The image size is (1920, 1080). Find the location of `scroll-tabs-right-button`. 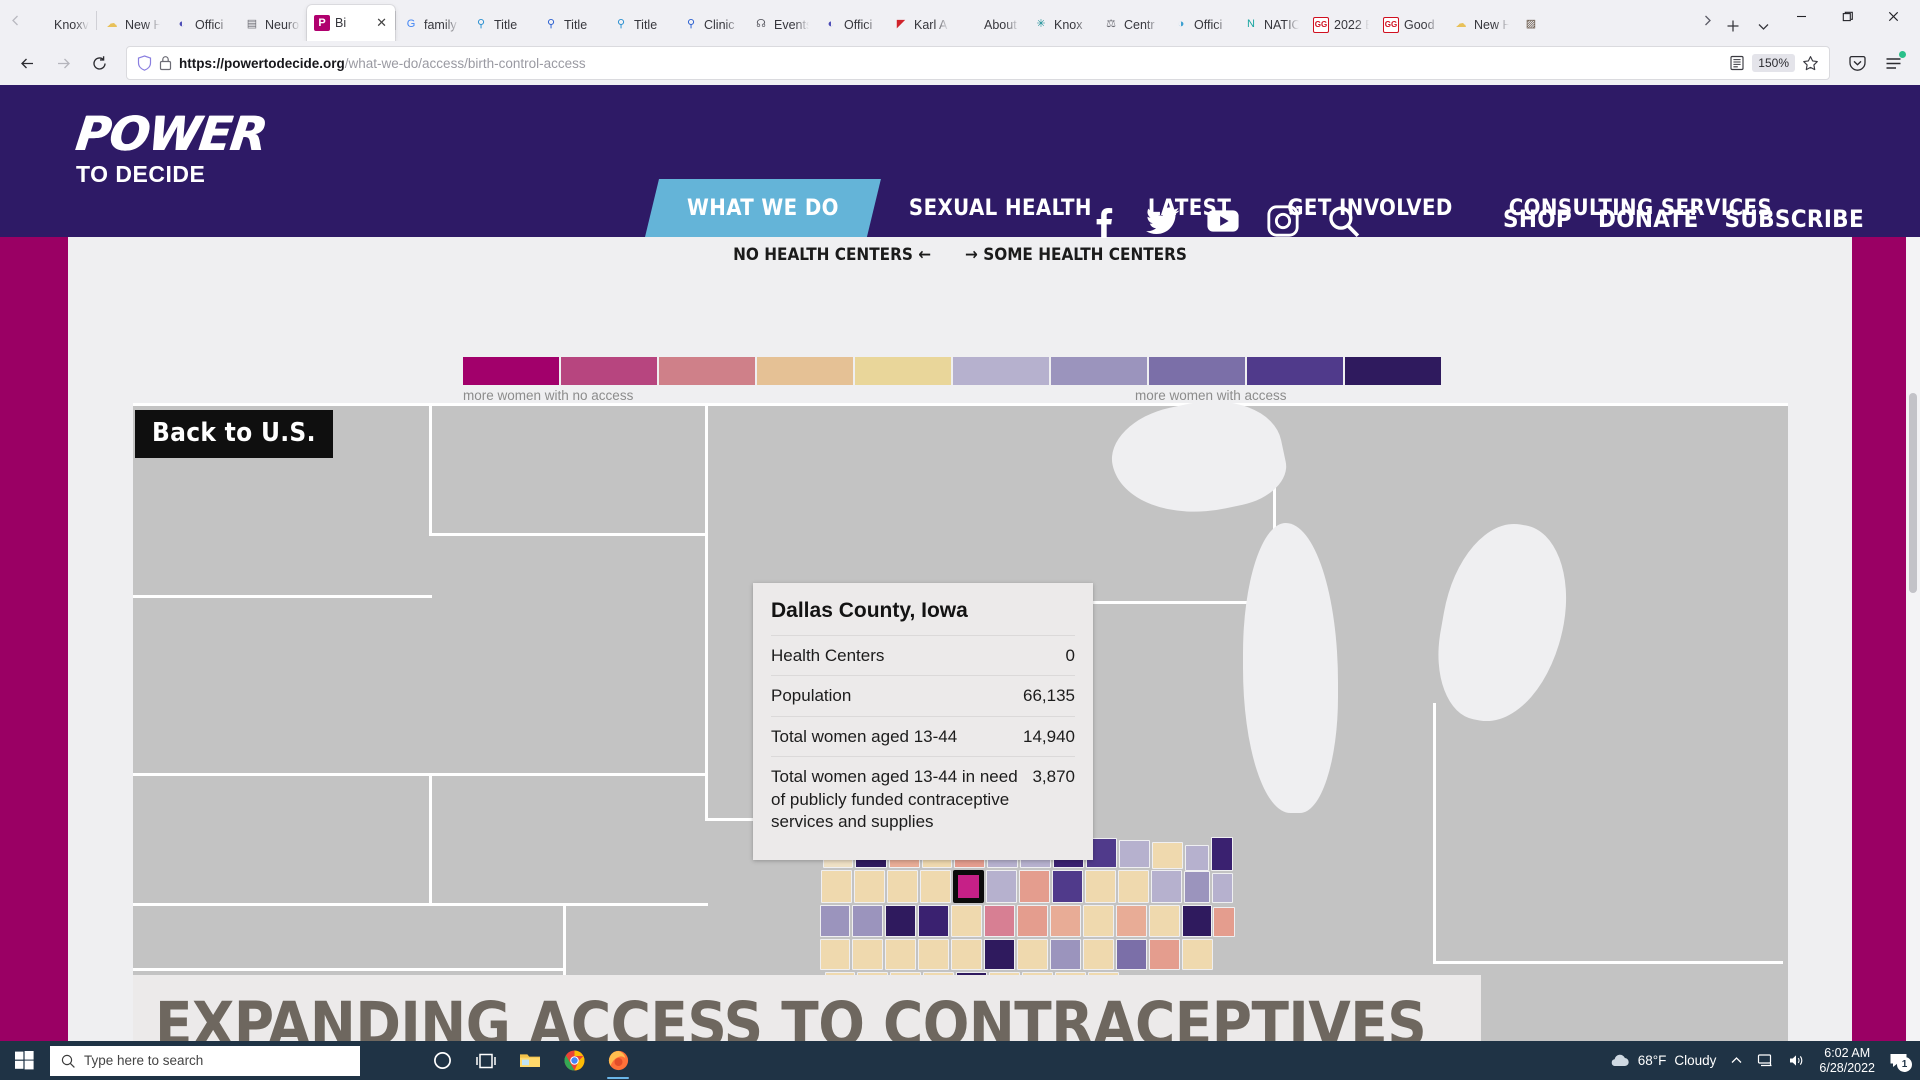

scroll-tabs-right-button is located at coordinates (1707, 20).